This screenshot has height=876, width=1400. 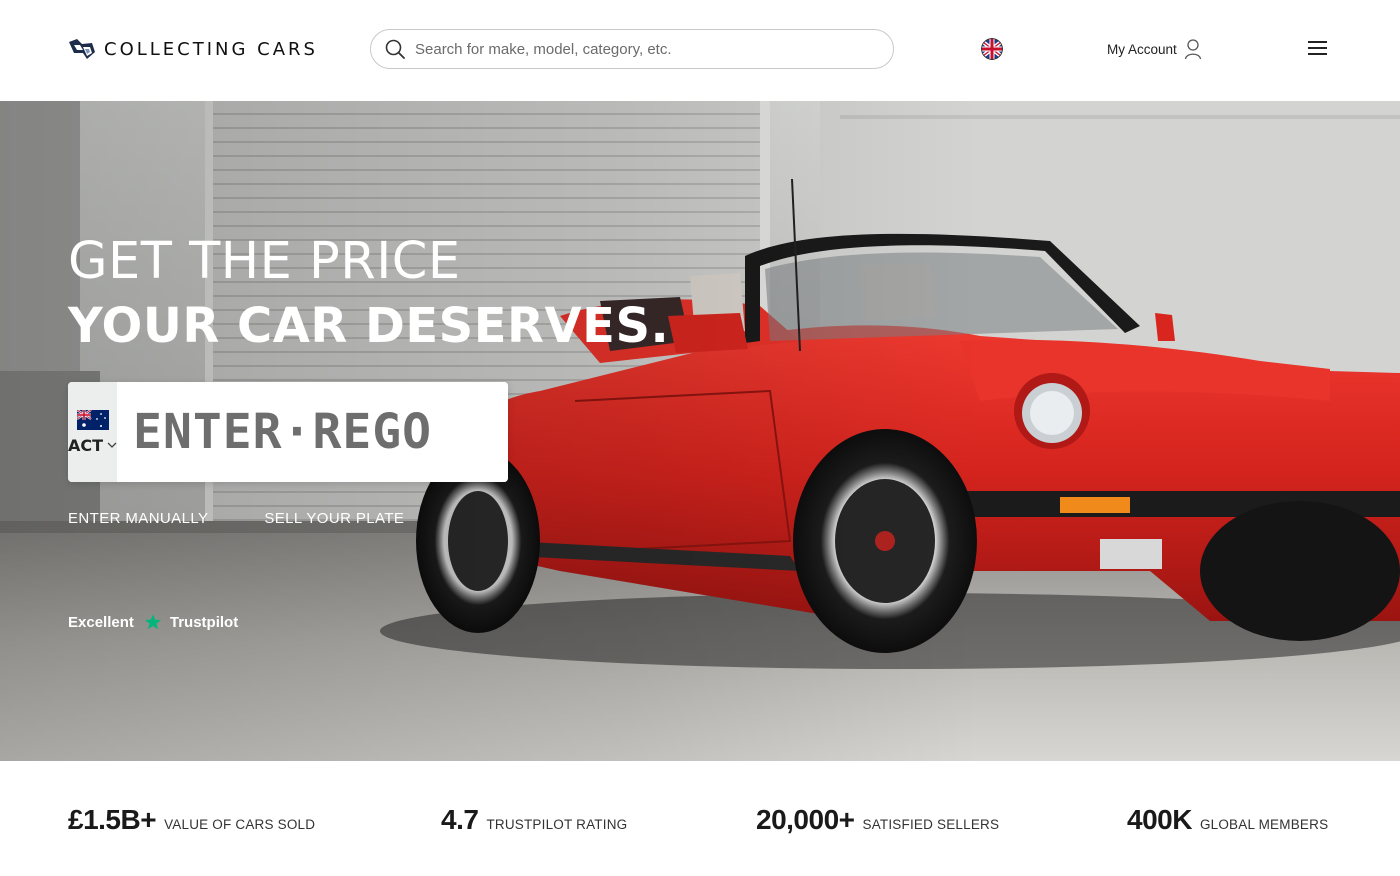 I want to click on star-icon, so click(x=152, y=622).